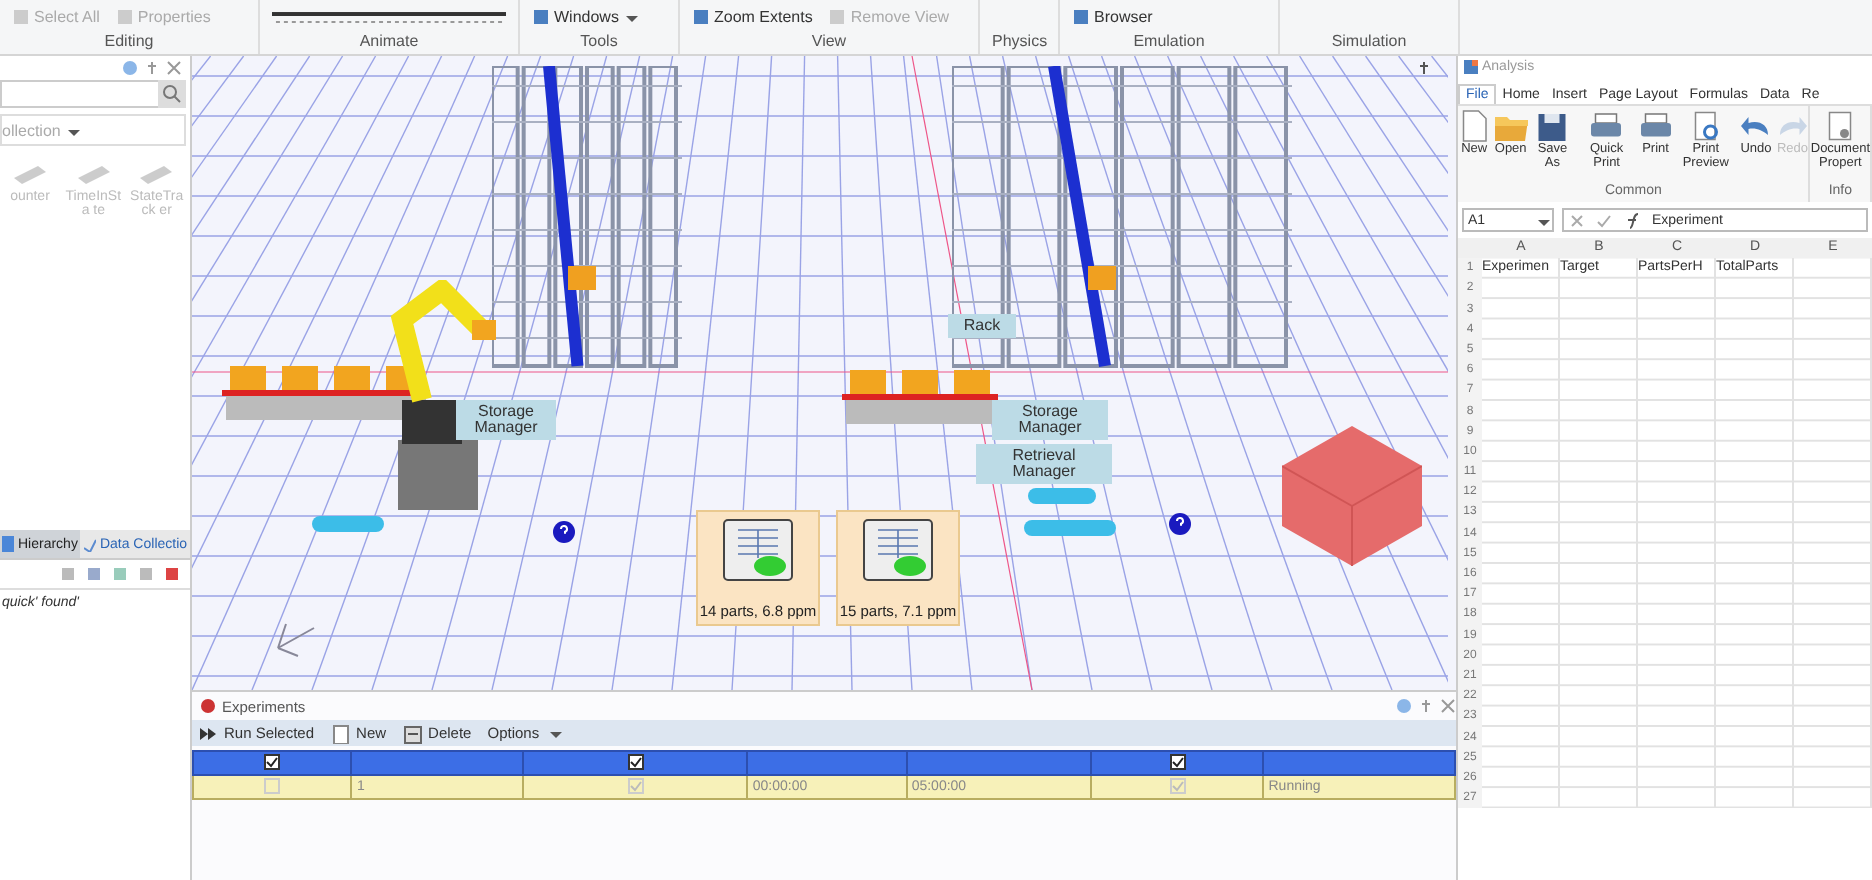 The height and width of the screenshot is (880, 1872). I want to click on ribbon-button: Windows, so click(586, 16).